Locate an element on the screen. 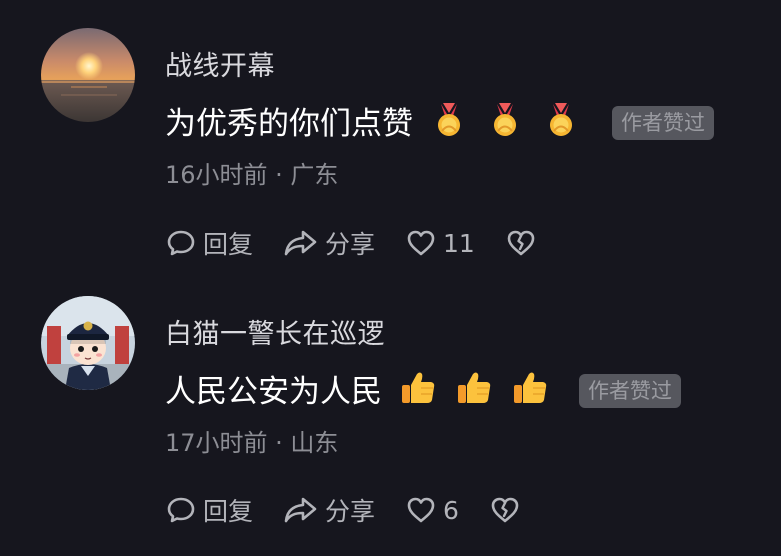 This screenshot has height=556, width=781. comment-text-body: 为优秀的你们点赞 is located at coordinates (289, 123).